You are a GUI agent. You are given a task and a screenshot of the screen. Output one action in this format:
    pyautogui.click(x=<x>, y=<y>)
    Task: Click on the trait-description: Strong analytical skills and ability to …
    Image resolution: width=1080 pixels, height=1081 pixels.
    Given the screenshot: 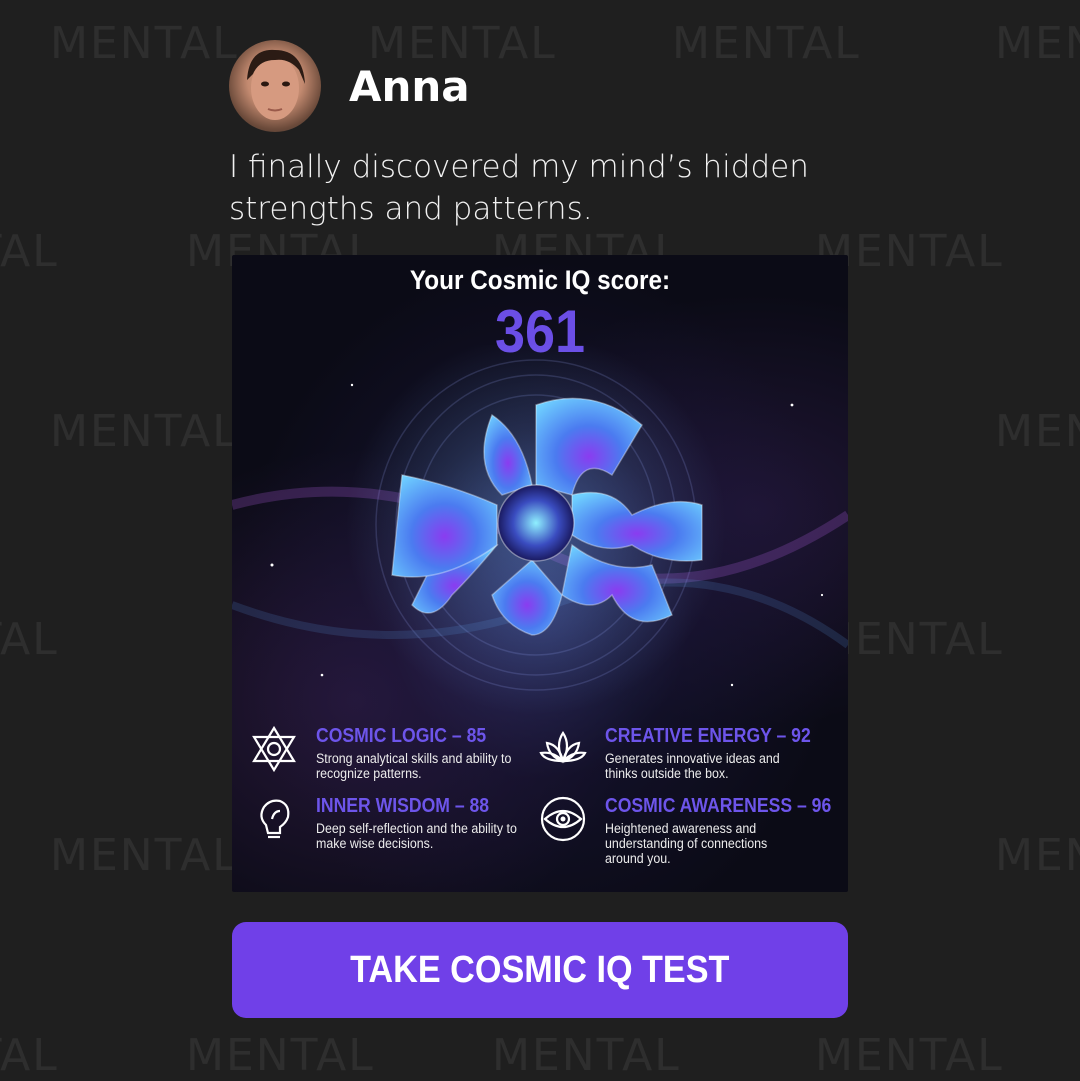 What is the action you would take?
    pyautogui.click(x=414, y=766)
    